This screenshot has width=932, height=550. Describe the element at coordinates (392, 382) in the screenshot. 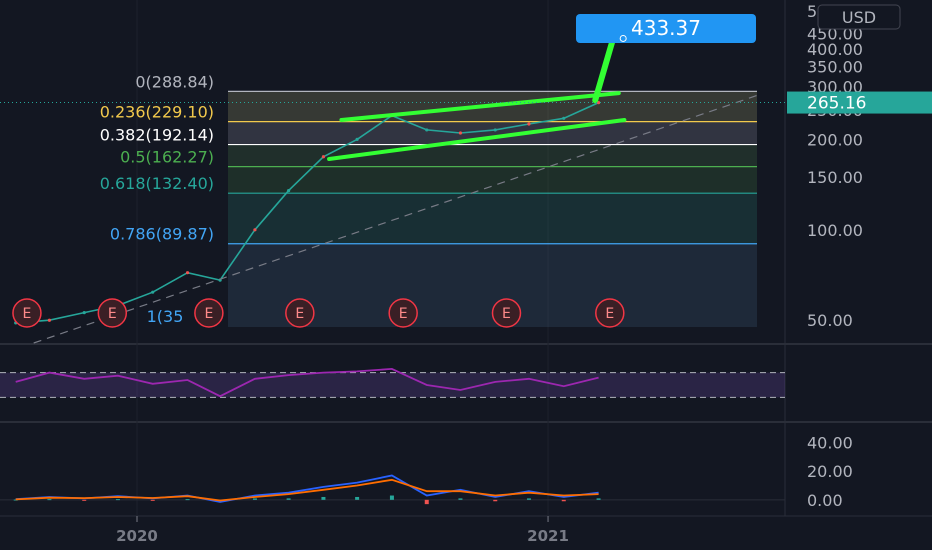

I see `rsi-panel` at that location.